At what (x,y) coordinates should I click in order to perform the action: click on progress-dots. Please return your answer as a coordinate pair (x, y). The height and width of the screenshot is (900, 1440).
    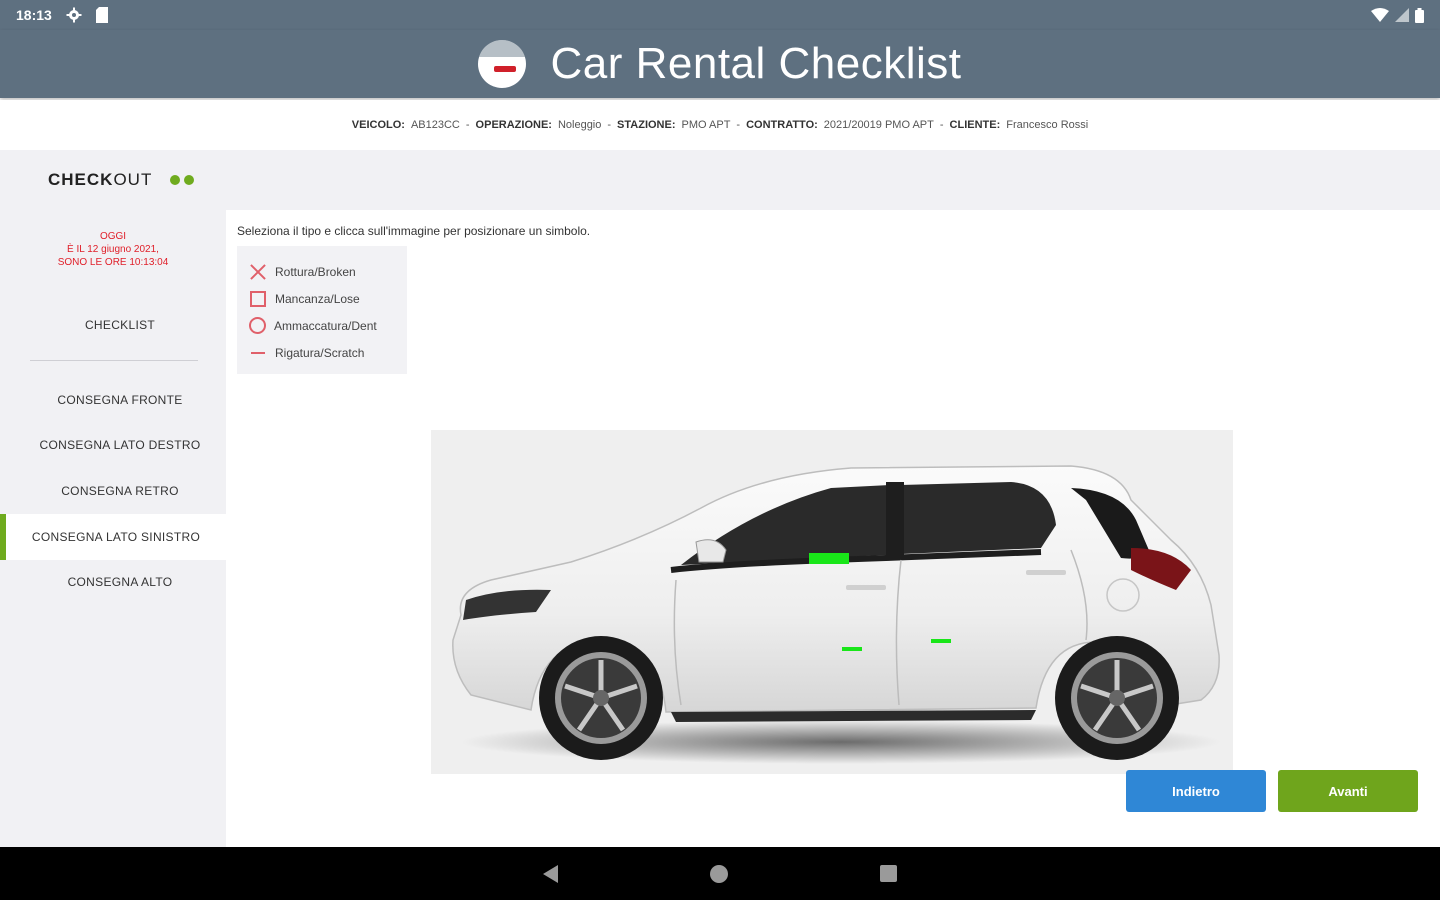
    Looking at the image, I should click on (182, 180).